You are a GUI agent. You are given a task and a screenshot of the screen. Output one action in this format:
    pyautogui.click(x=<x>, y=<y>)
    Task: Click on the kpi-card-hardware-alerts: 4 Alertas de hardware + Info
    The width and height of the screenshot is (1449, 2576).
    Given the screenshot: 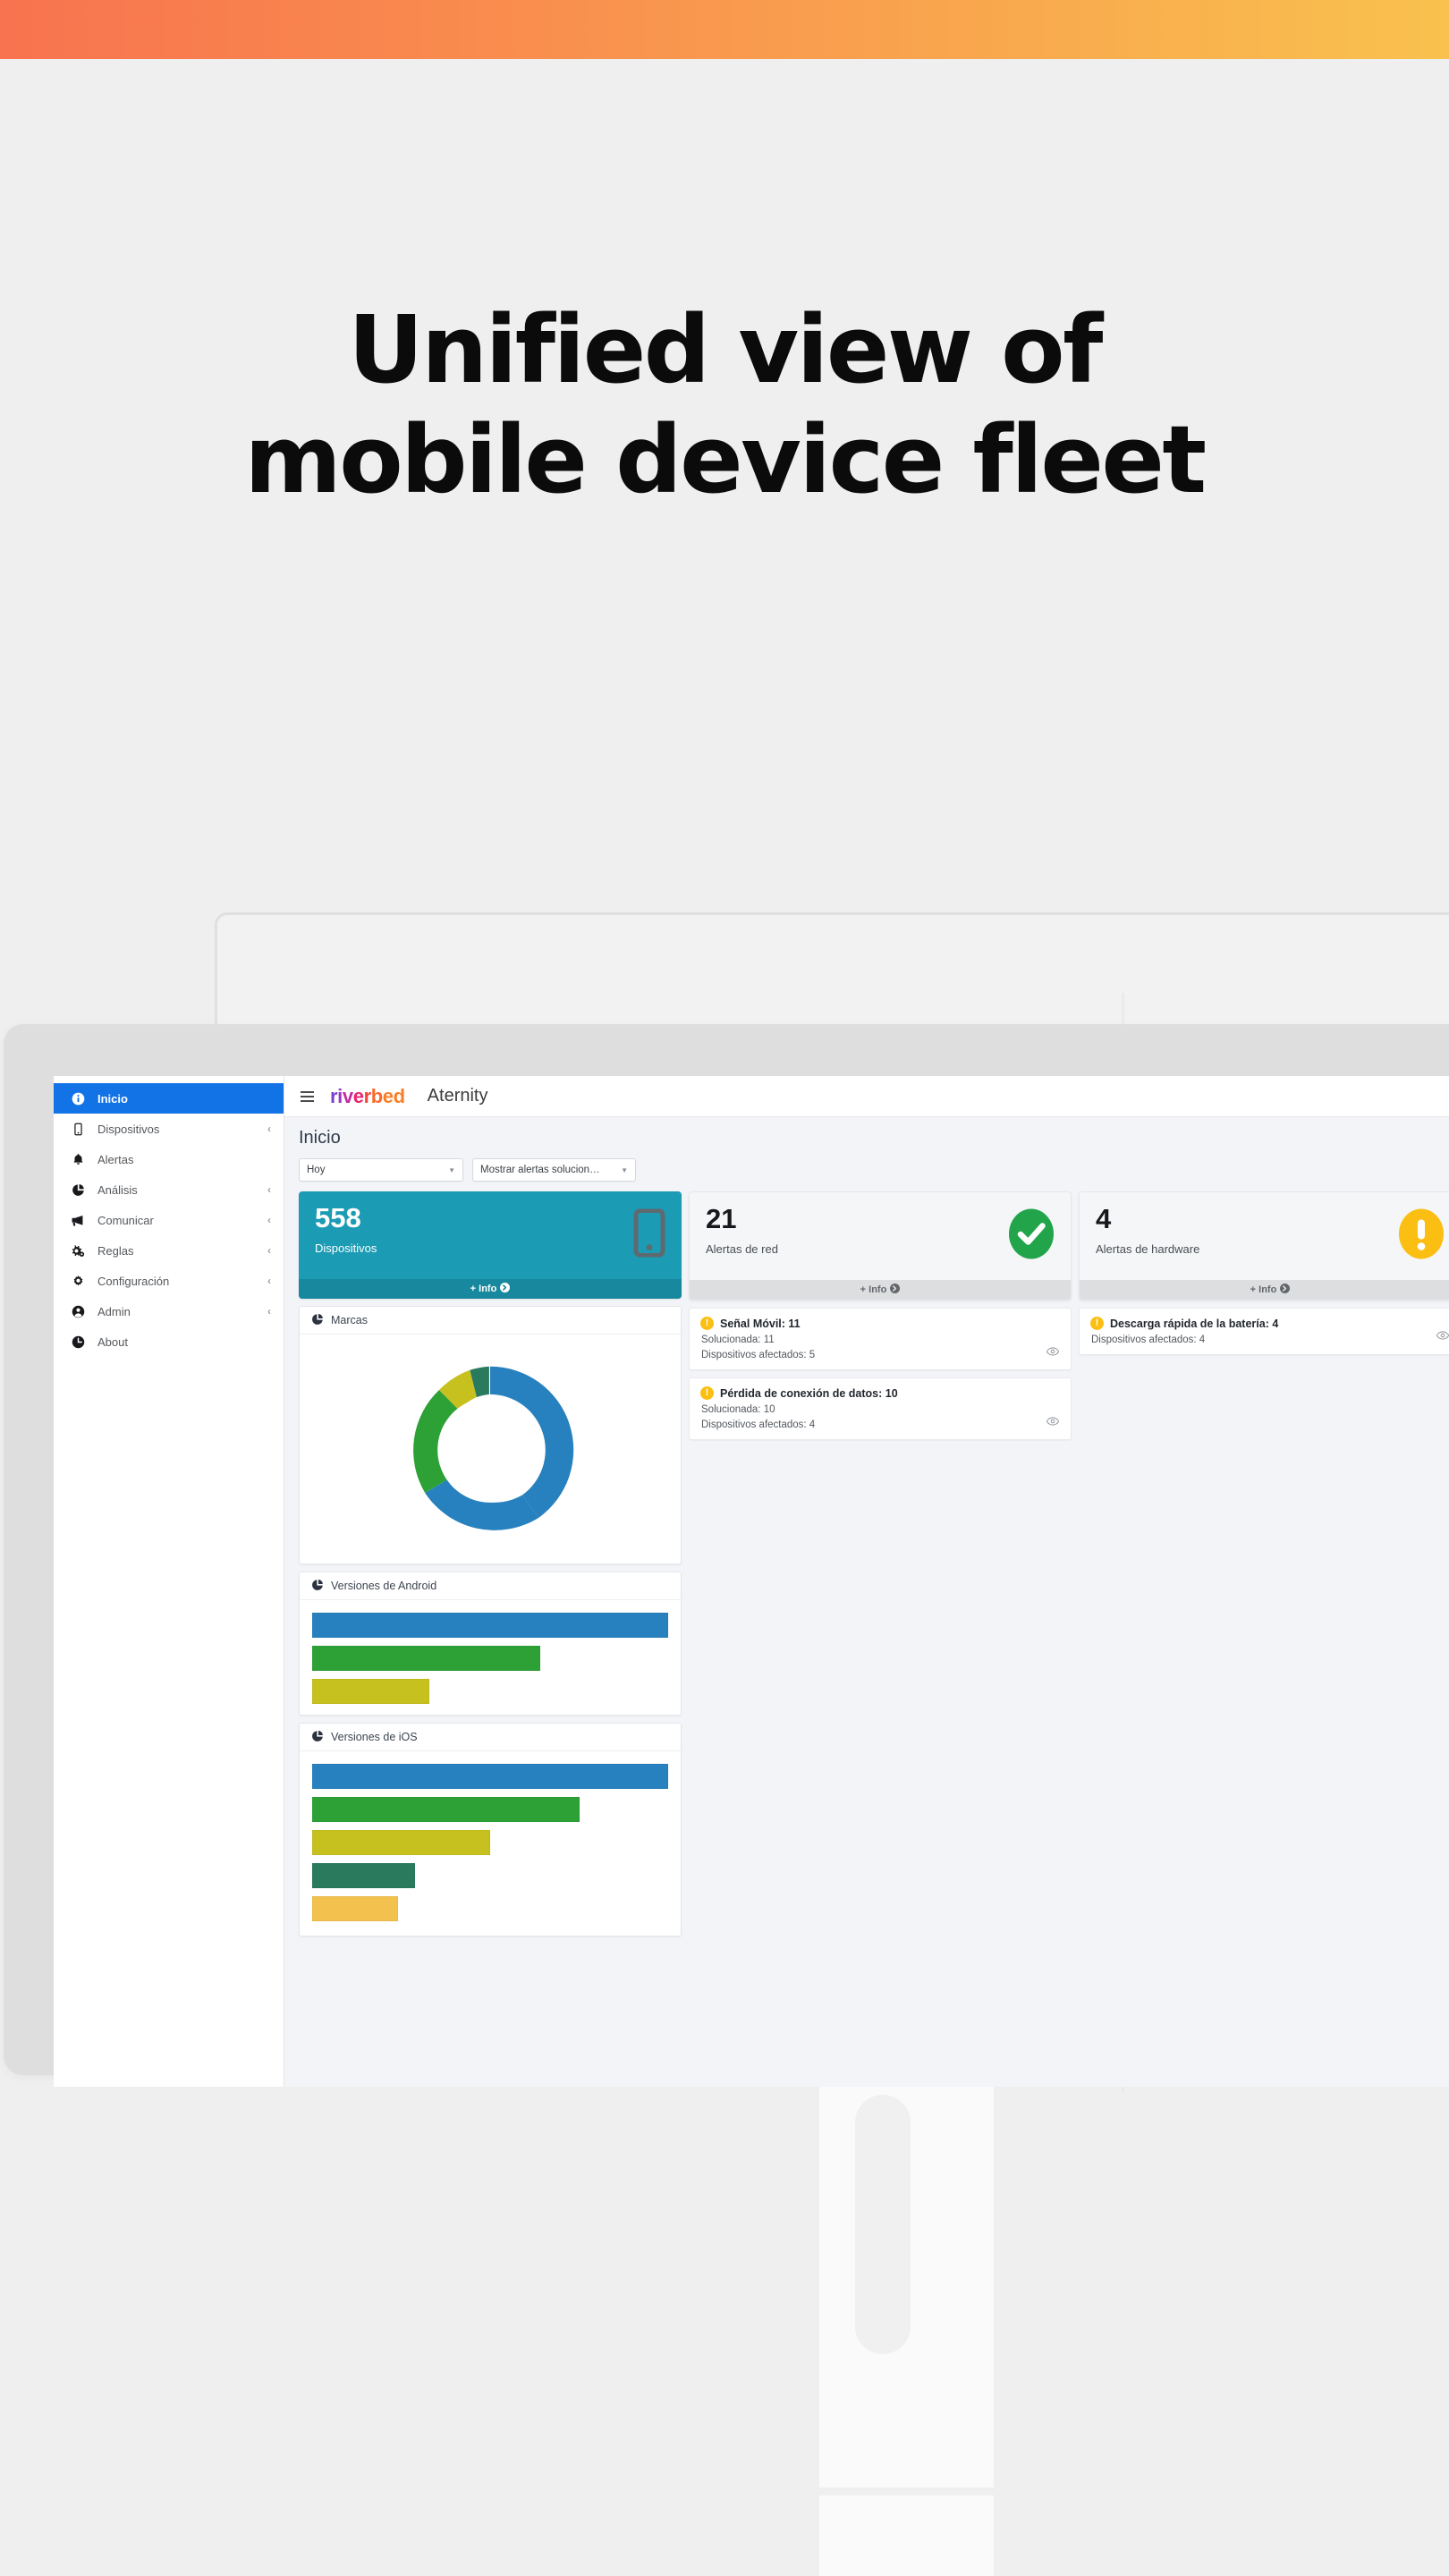 What is the action you would take?
    pyautogui.click(x=1264, y=1246)
    